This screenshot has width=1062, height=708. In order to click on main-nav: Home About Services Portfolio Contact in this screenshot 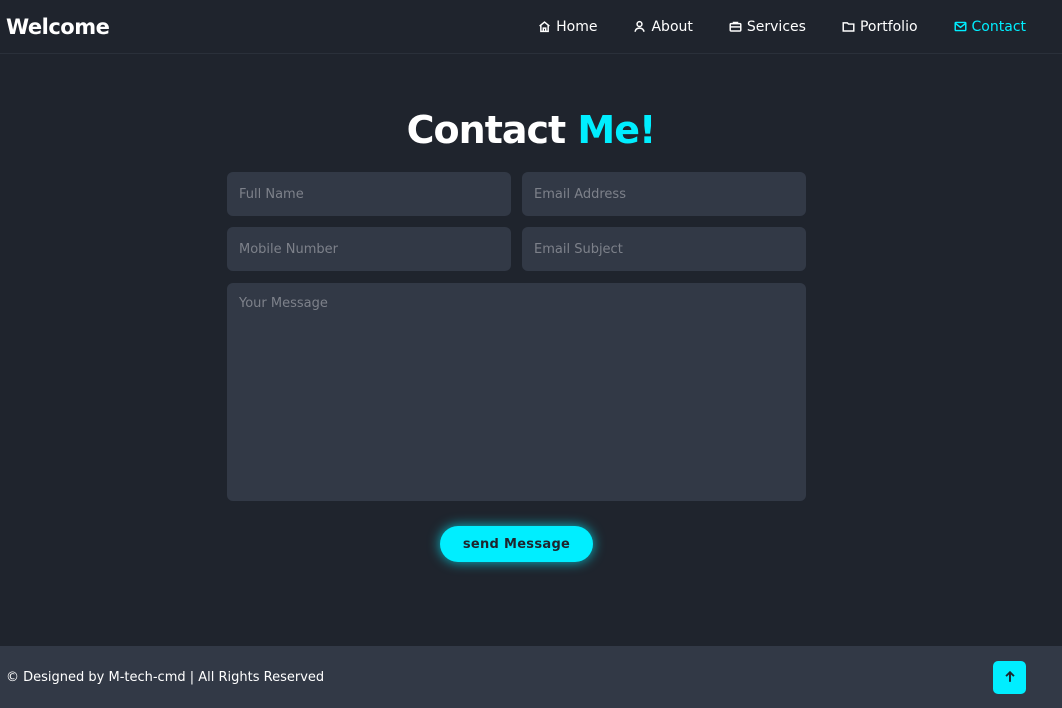, I will do `click(764, 27)`.